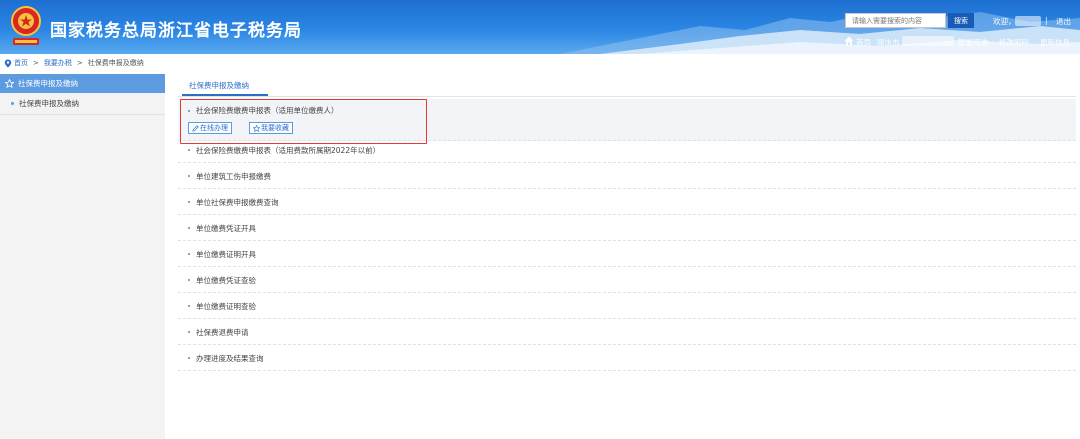 The image size is (1080, 439). What do you see at coordinates (219, 85) in the screenshot?
I see `tab-social-insurance: 社保费申报及缴纳` at bounding box center [219, 85].